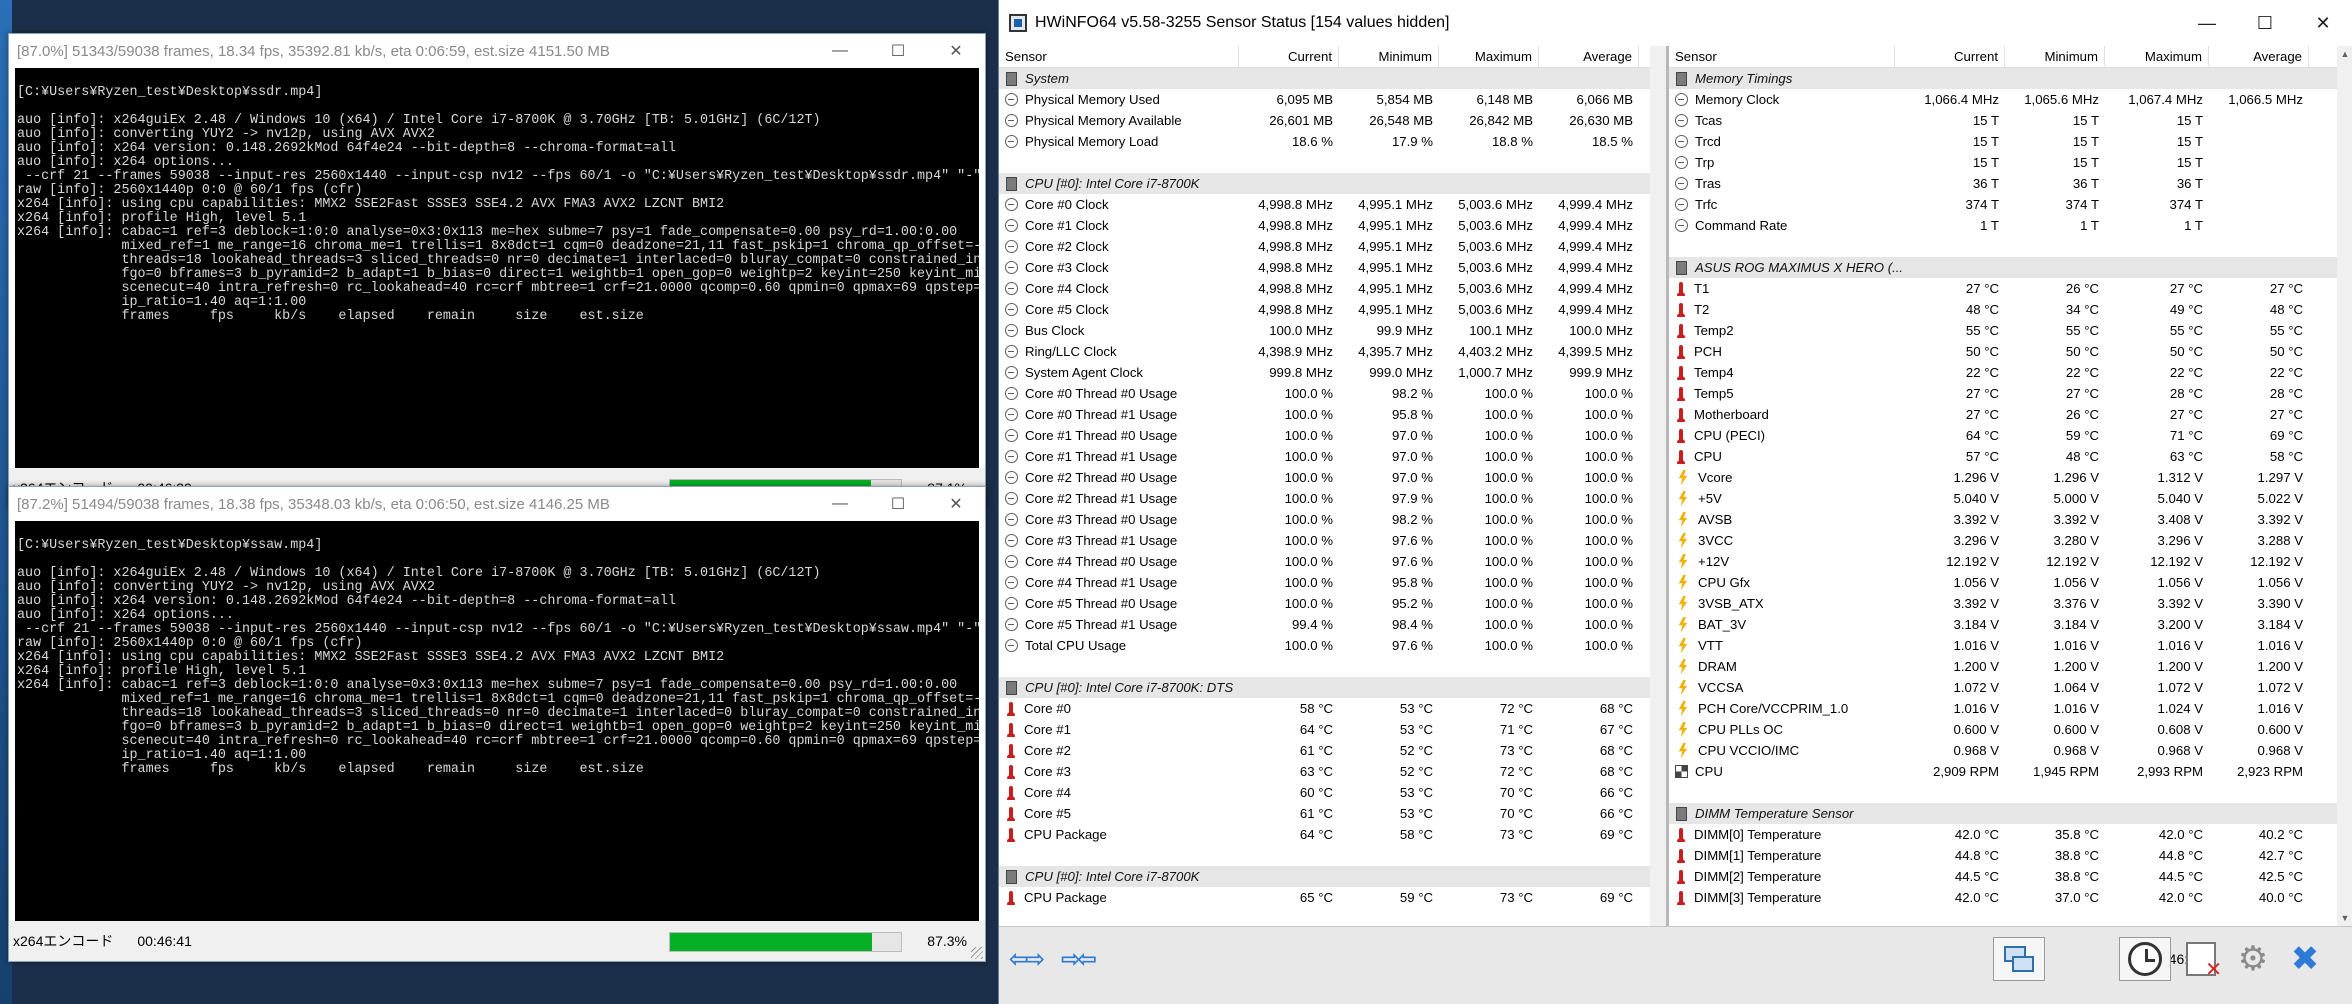  Describe the element at coordinates (2201, 959) in the screenshot. I see `reset-button` at that location.